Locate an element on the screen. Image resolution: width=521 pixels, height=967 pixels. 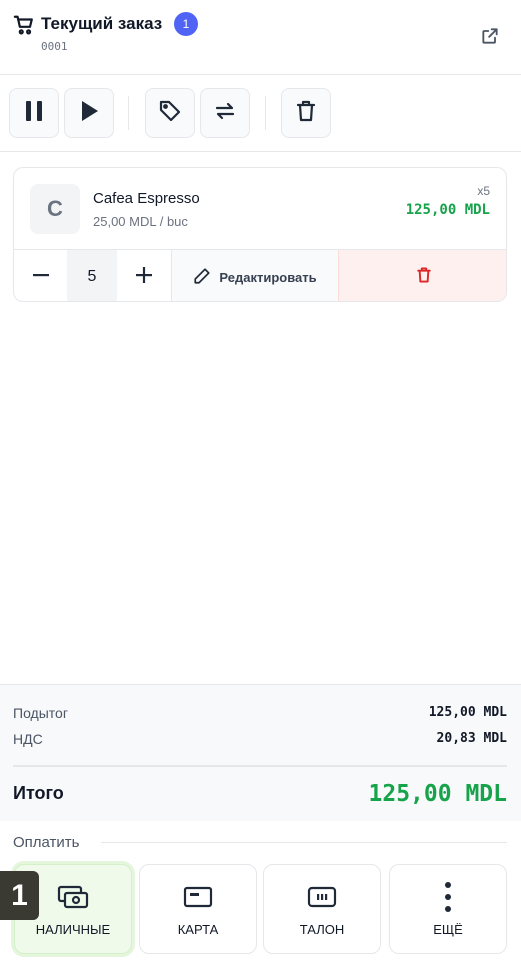
quantity-input: 5 is located at coordinates (92, 275).